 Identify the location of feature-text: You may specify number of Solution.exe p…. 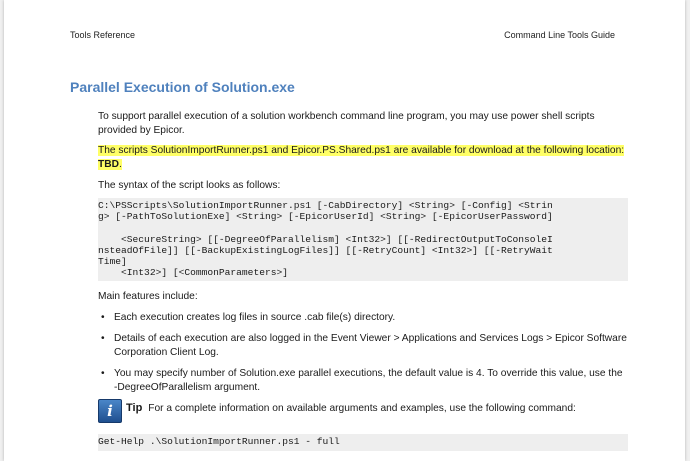
(368, 381).